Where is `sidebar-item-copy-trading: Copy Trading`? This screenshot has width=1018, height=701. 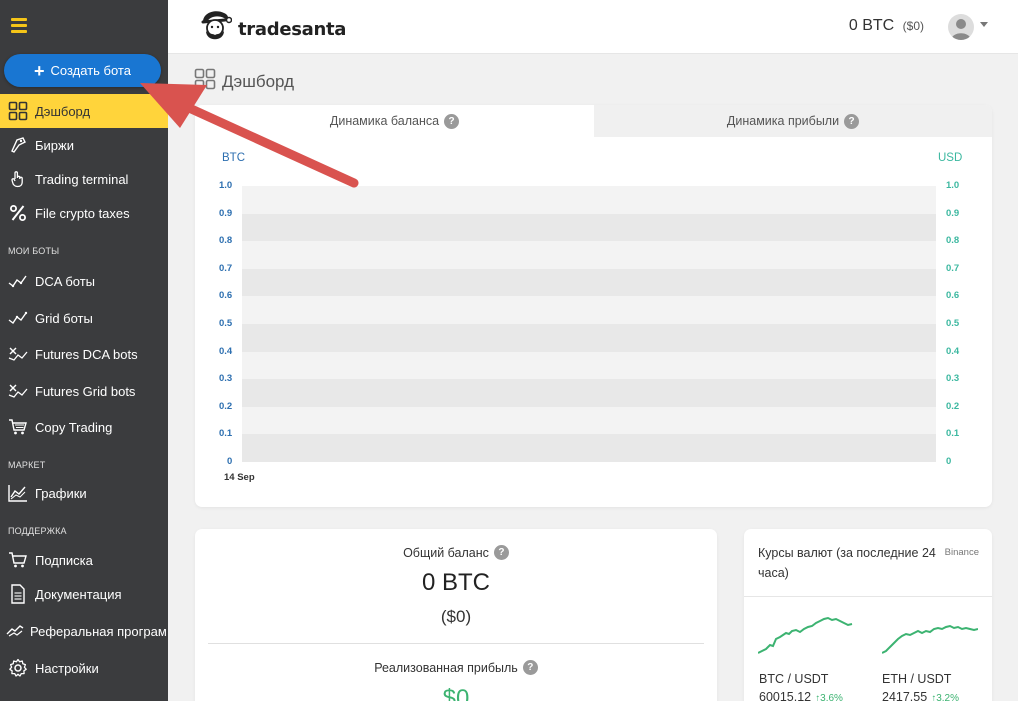 sidebar-item-copy-trading: Copy Trading is located at coordinates (84, 427).